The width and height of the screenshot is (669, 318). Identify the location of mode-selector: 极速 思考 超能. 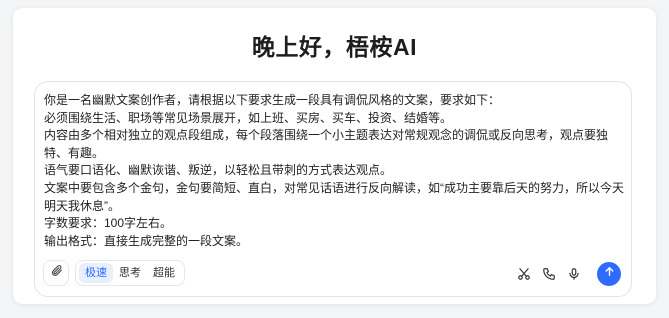
(130, 273).